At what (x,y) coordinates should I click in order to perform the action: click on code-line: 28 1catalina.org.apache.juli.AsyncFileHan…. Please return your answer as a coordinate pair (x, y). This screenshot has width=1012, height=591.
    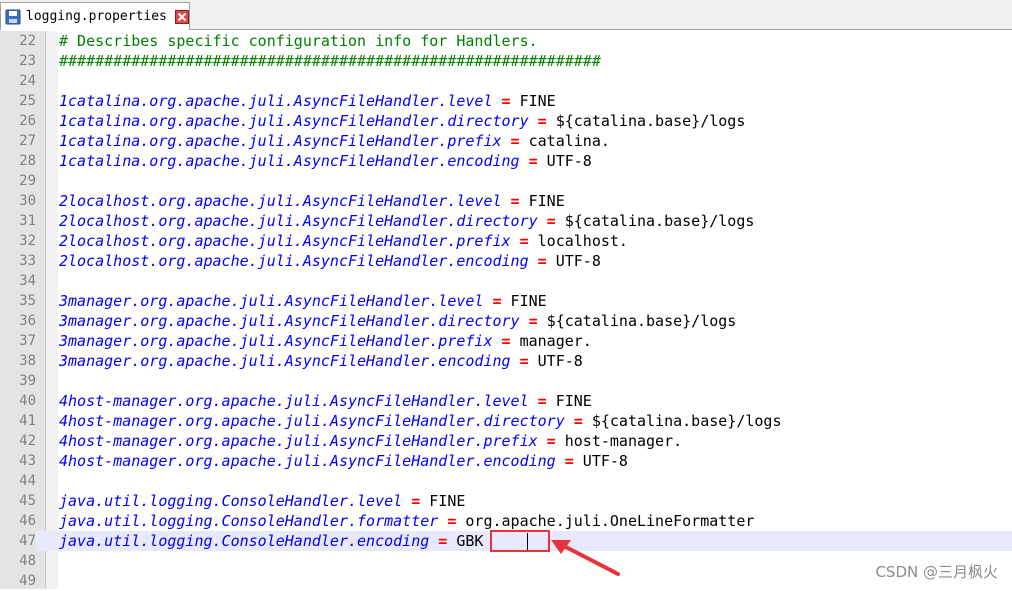
    Looking at the image, I should click on (506, 161).